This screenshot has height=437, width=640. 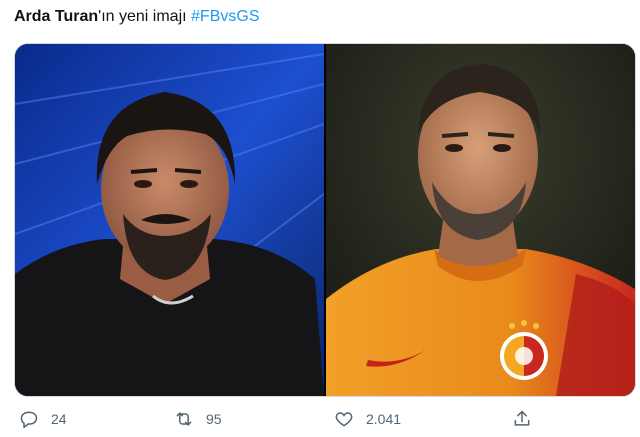 I want to click on reply-count: 24, so click(x=59, y=419).